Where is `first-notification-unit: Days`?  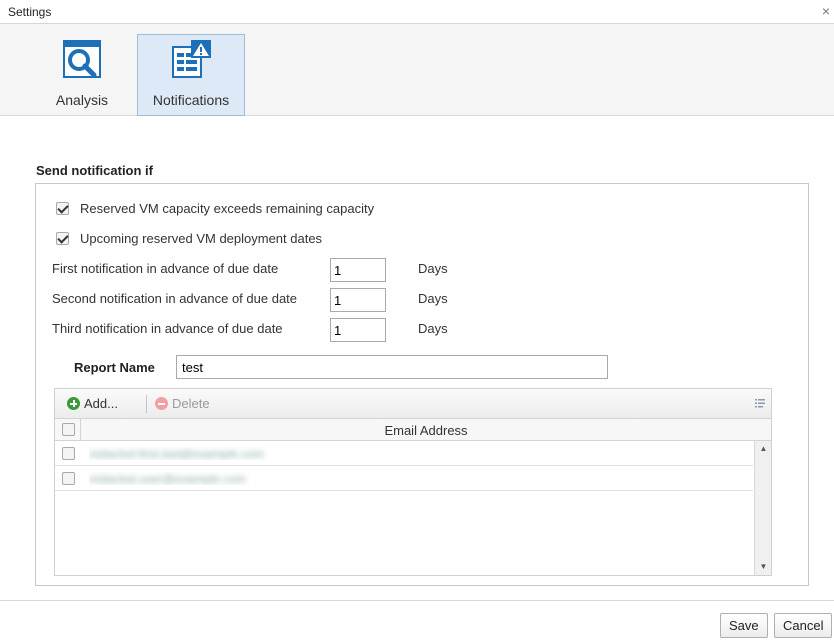
first-notification-unit: Days is located at coordinates (433, 268).